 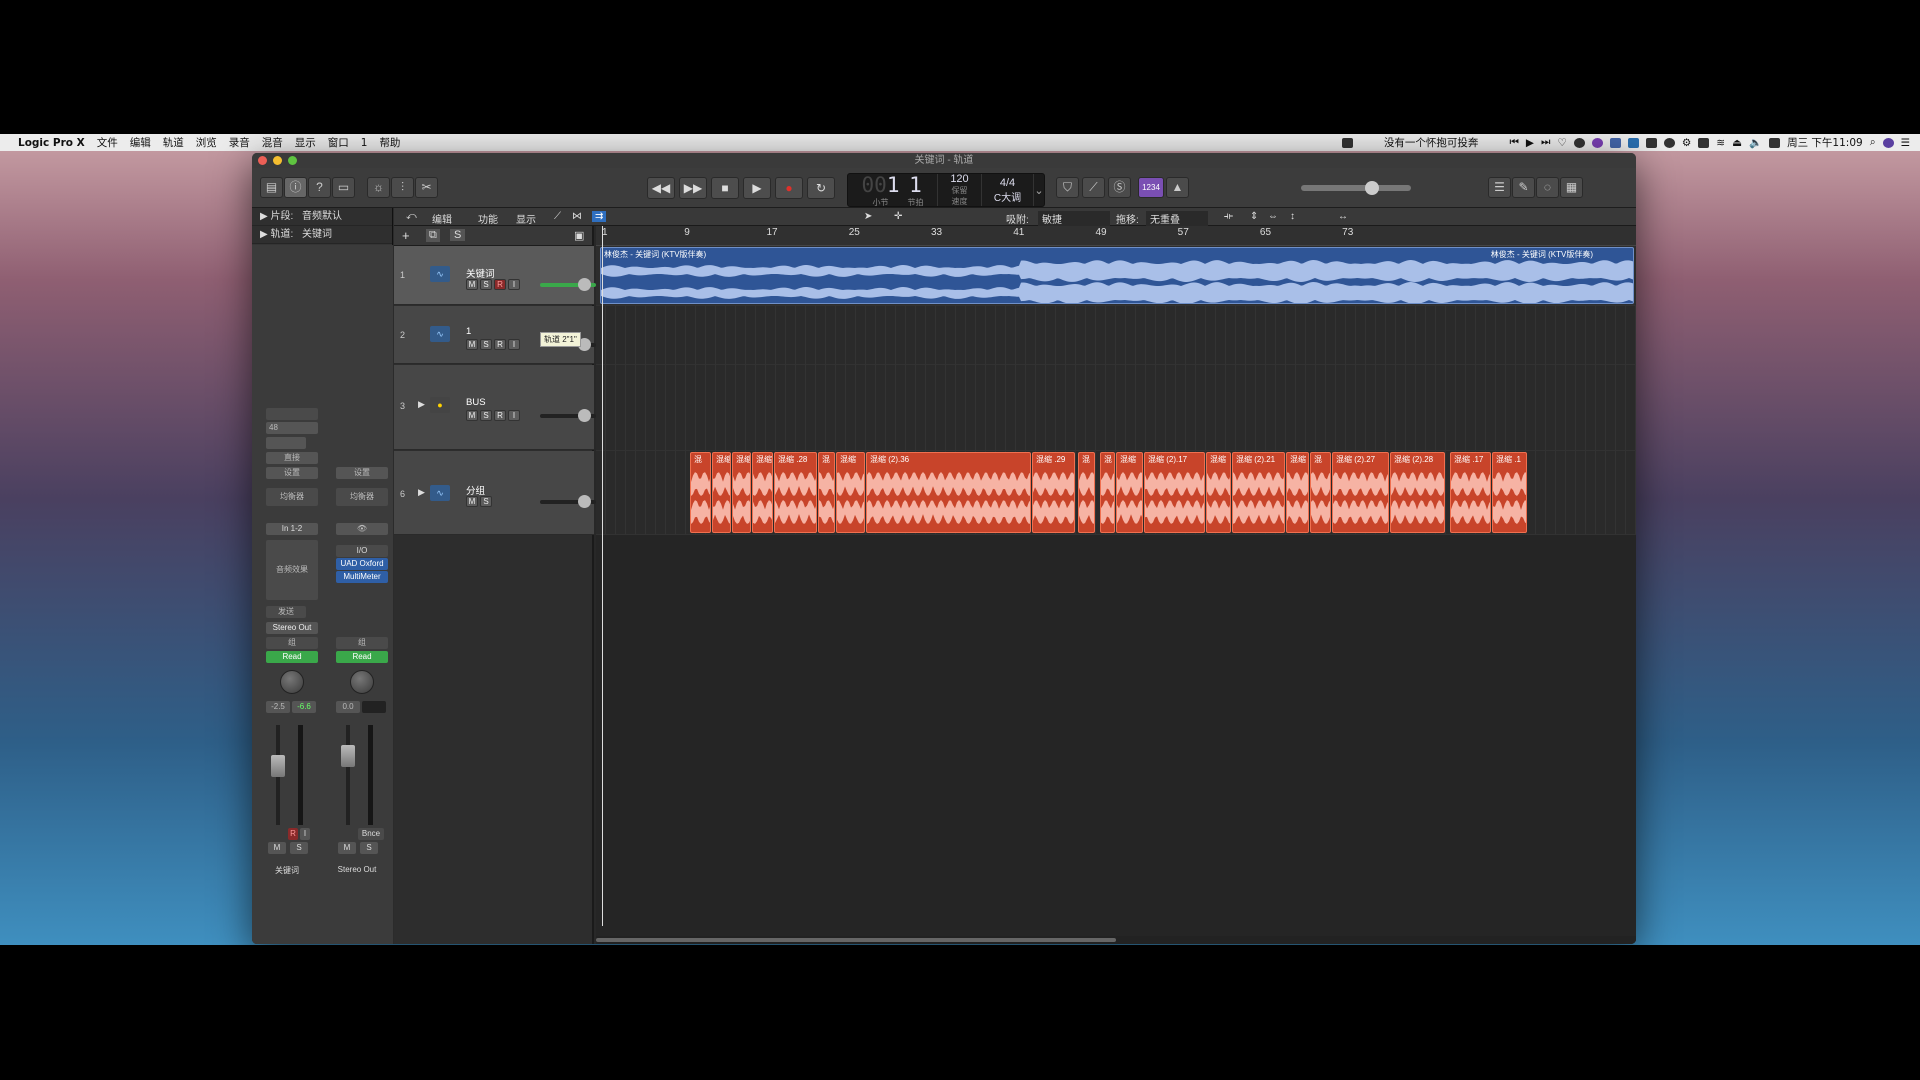 I want to click on app-status-icon, so click(x=1579, y=142).